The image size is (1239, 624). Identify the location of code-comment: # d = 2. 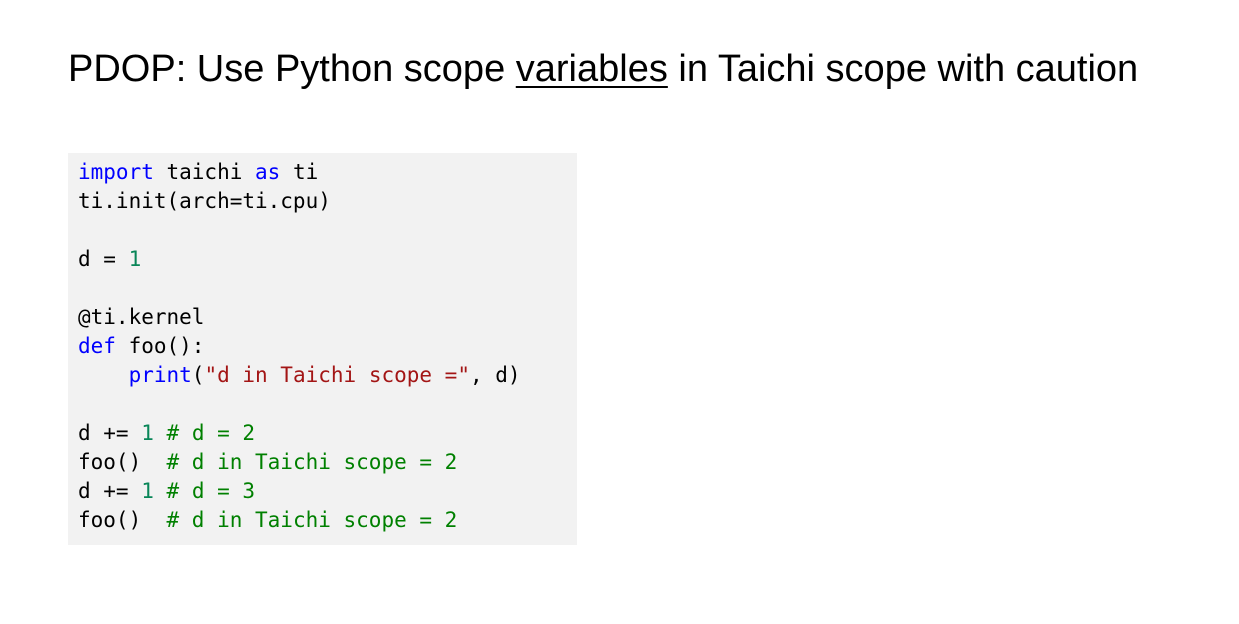
(211, 433).